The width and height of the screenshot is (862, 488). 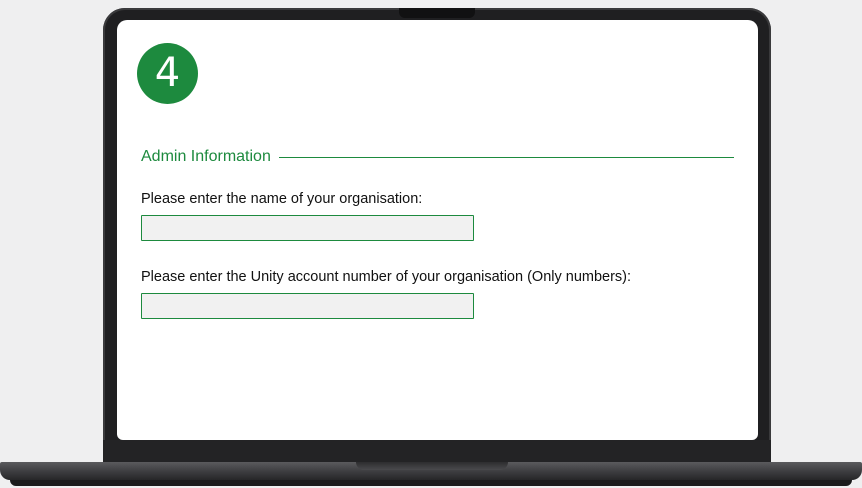 I want to click on section-header: Admin Information, so click(x=437, y=157).